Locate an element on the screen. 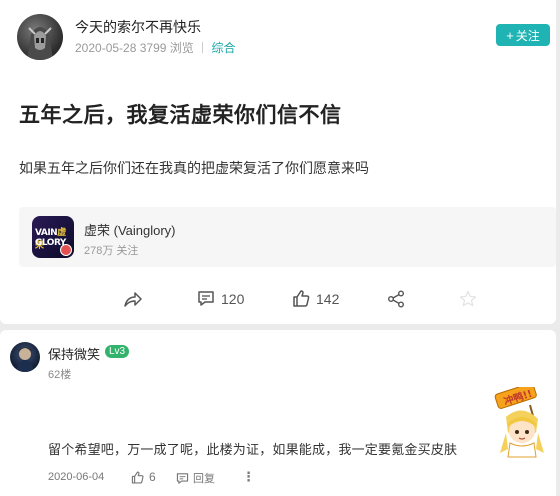  post-body: 如果五年之后你们还在我真的把虚荣复活了你们愿意来吗 is located at coordinates (194, 168).